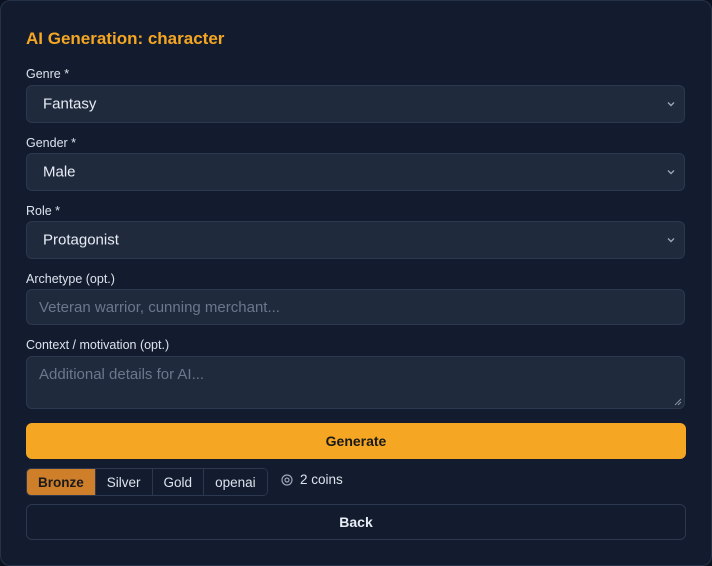 The height and width of the screenshot is (566, 712). Describe the element at coordinates (235, 482) in the screenshot. I see `tier-openai: openai` at that location.